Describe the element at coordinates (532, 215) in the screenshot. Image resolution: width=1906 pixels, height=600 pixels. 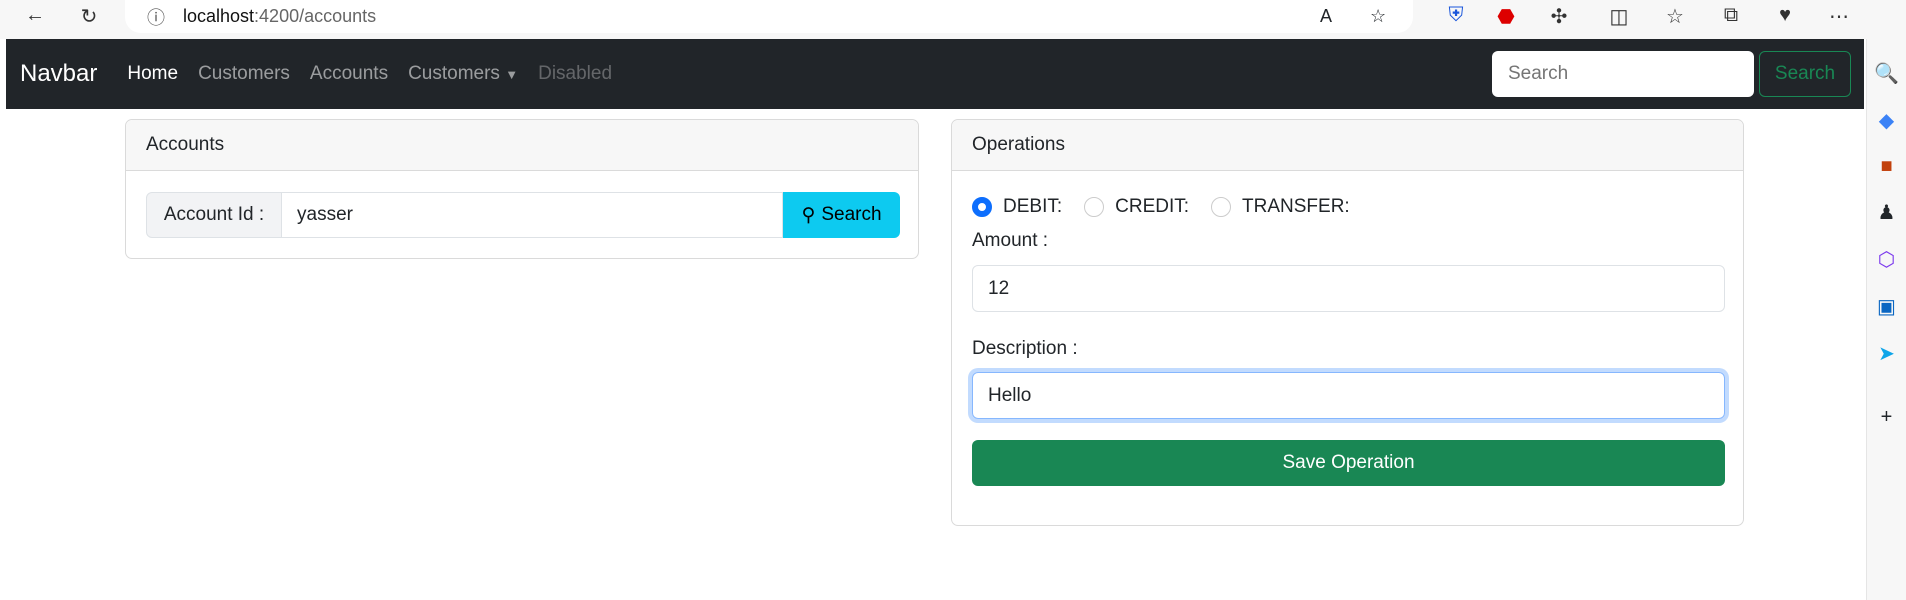
I see `account-id-input: yasser` at that location.